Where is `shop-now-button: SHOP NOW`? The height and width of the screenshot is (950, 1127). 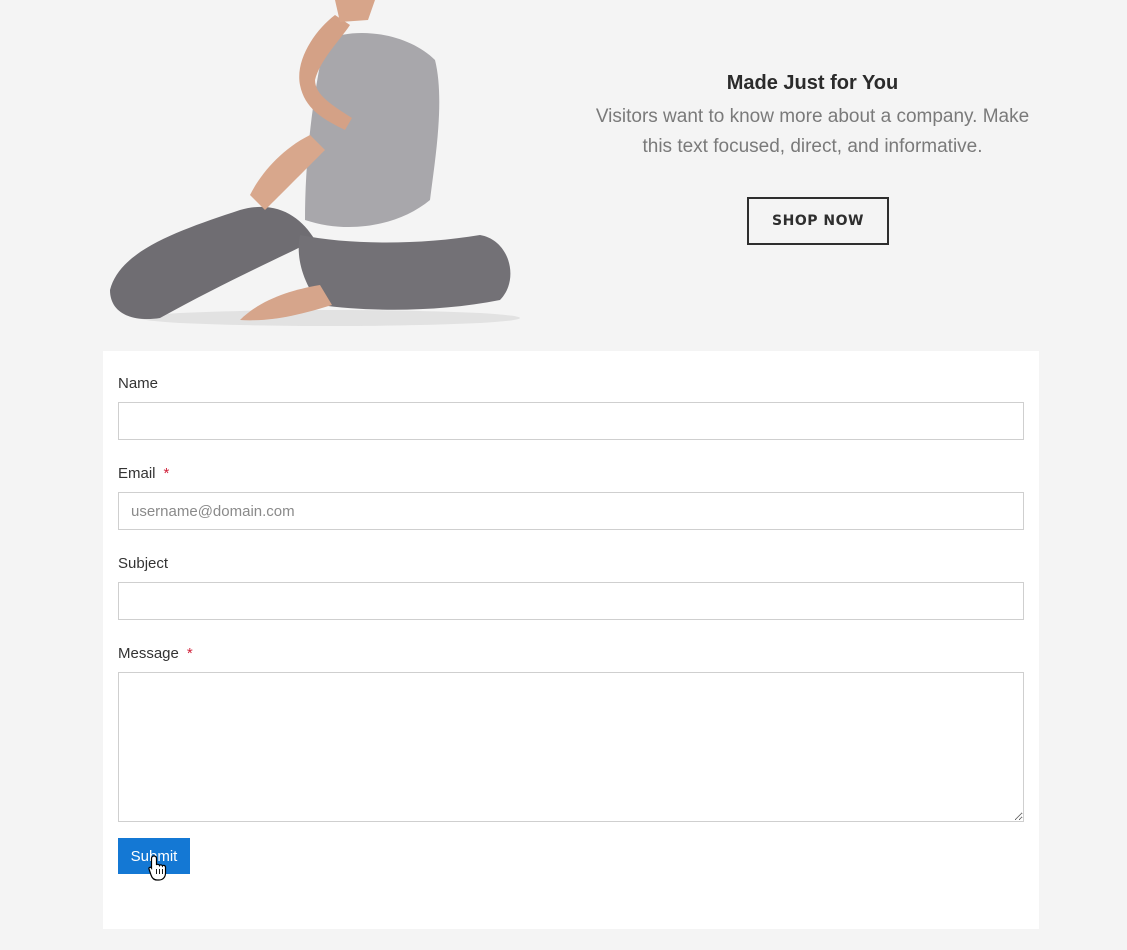 shop-now-button: SHOP NOW is located at coordinates (818, 221).